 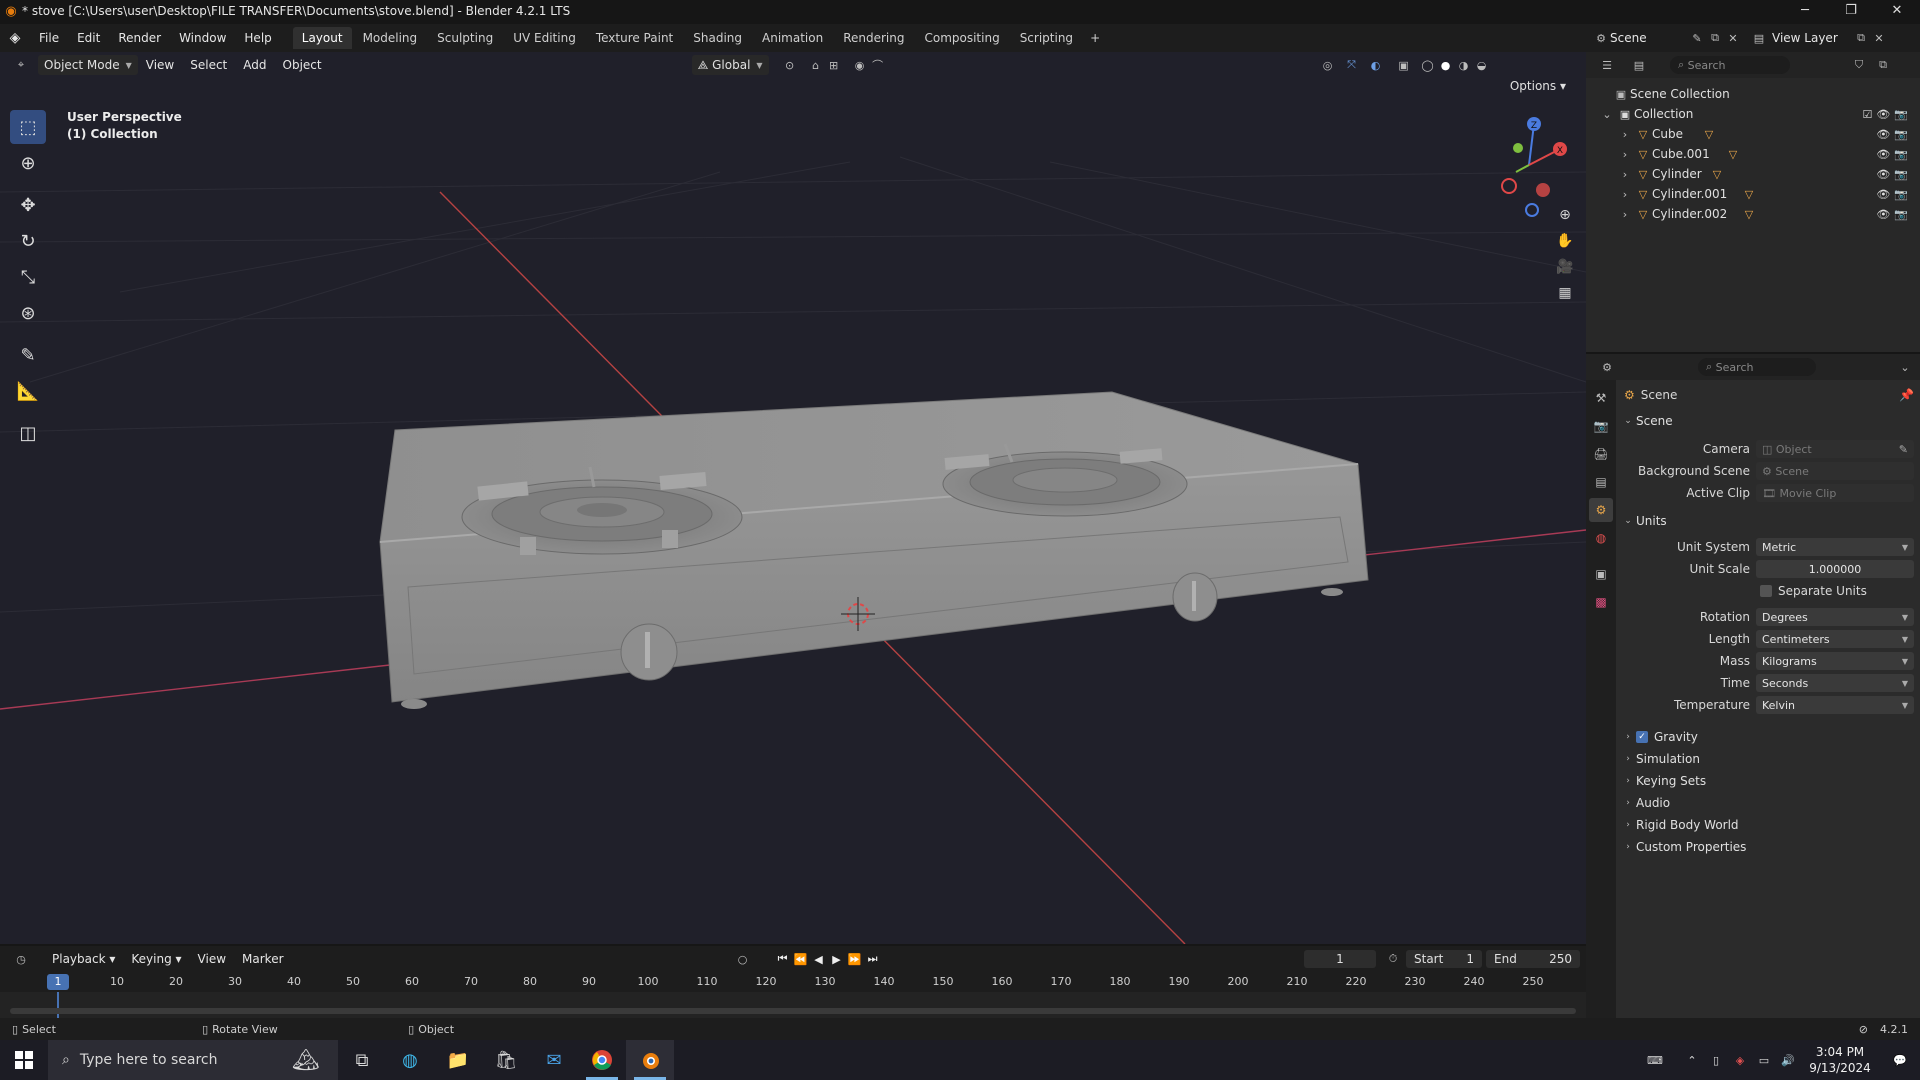 I want to click on taskbar-clock: 3:04 PM 9/13/2024, so click(x=1840, y=1060).